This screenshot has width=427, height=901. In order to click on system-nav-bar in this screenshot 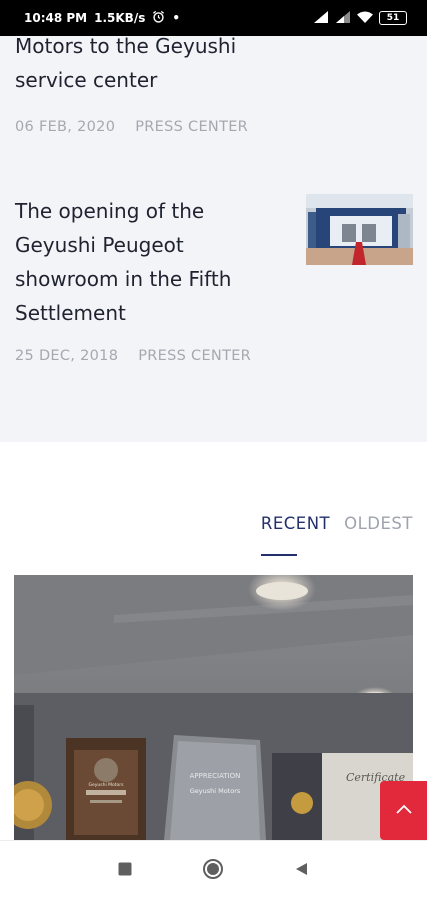, I will do `click(213, 870)`.